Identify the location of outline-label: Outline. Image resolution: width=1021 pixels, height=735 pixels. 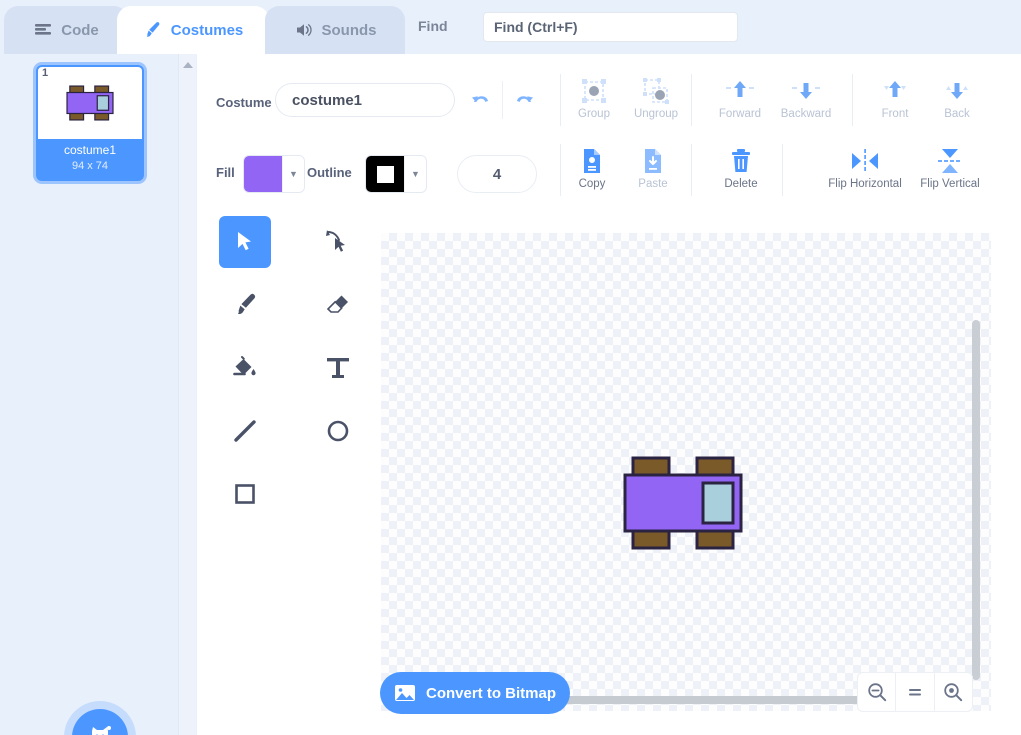
(329, 172).